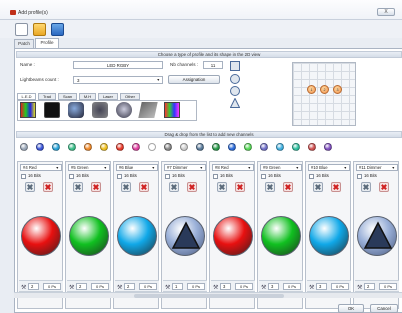 The height and width of the screenshot is (313, 402). What do you see at coordinates (194, 79) in the screenshot?
I see `assignation-button: Assignation` at bounding box center [194, 79].